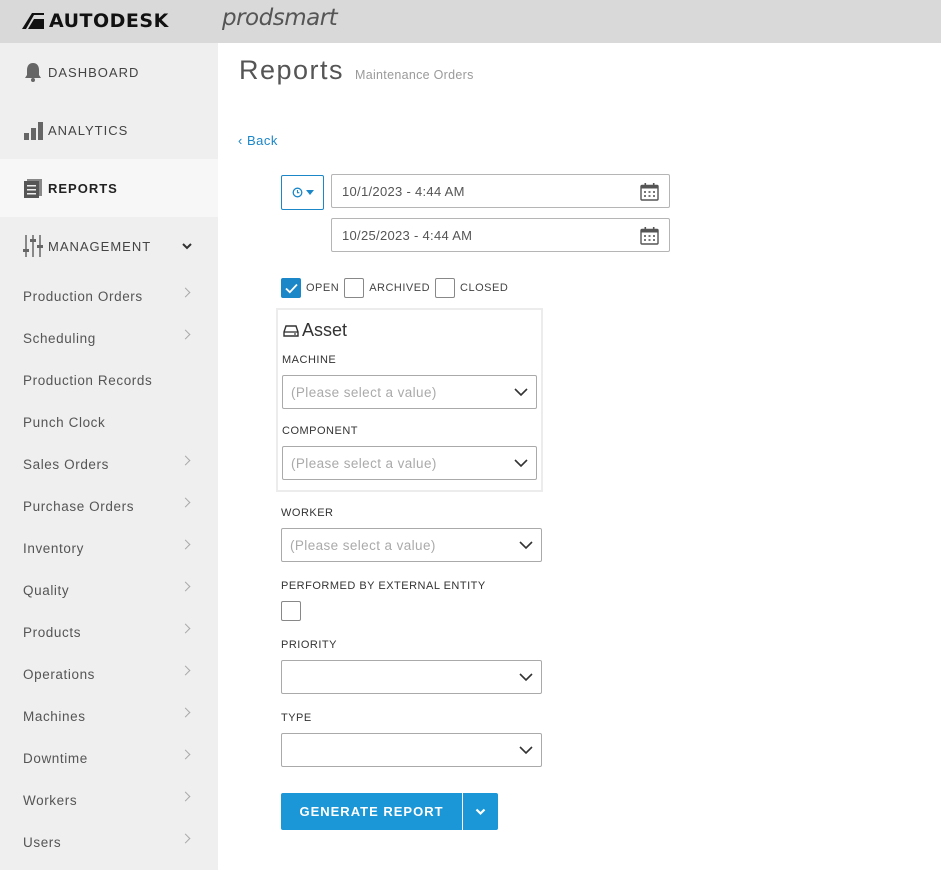 This screenshot has height=870, width=941. What do you see at coordinates (53, 548) in the screenshot?
I see `sidebar-item-label: Inventory` at bounding box center [53, 548].